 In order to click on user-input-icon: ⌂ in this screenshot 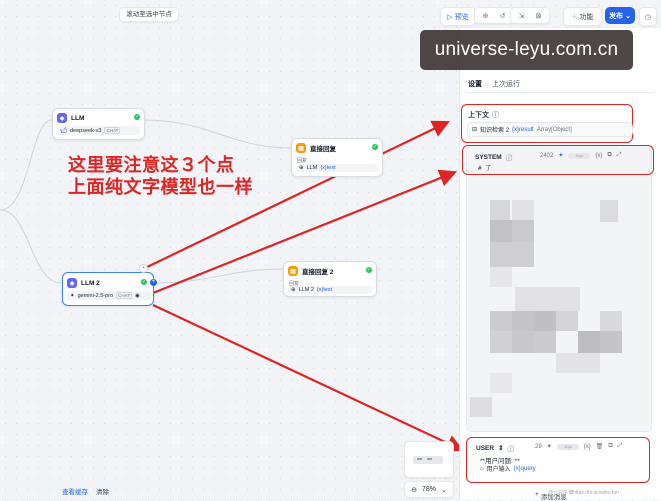, I will do `click(482, 468)`.